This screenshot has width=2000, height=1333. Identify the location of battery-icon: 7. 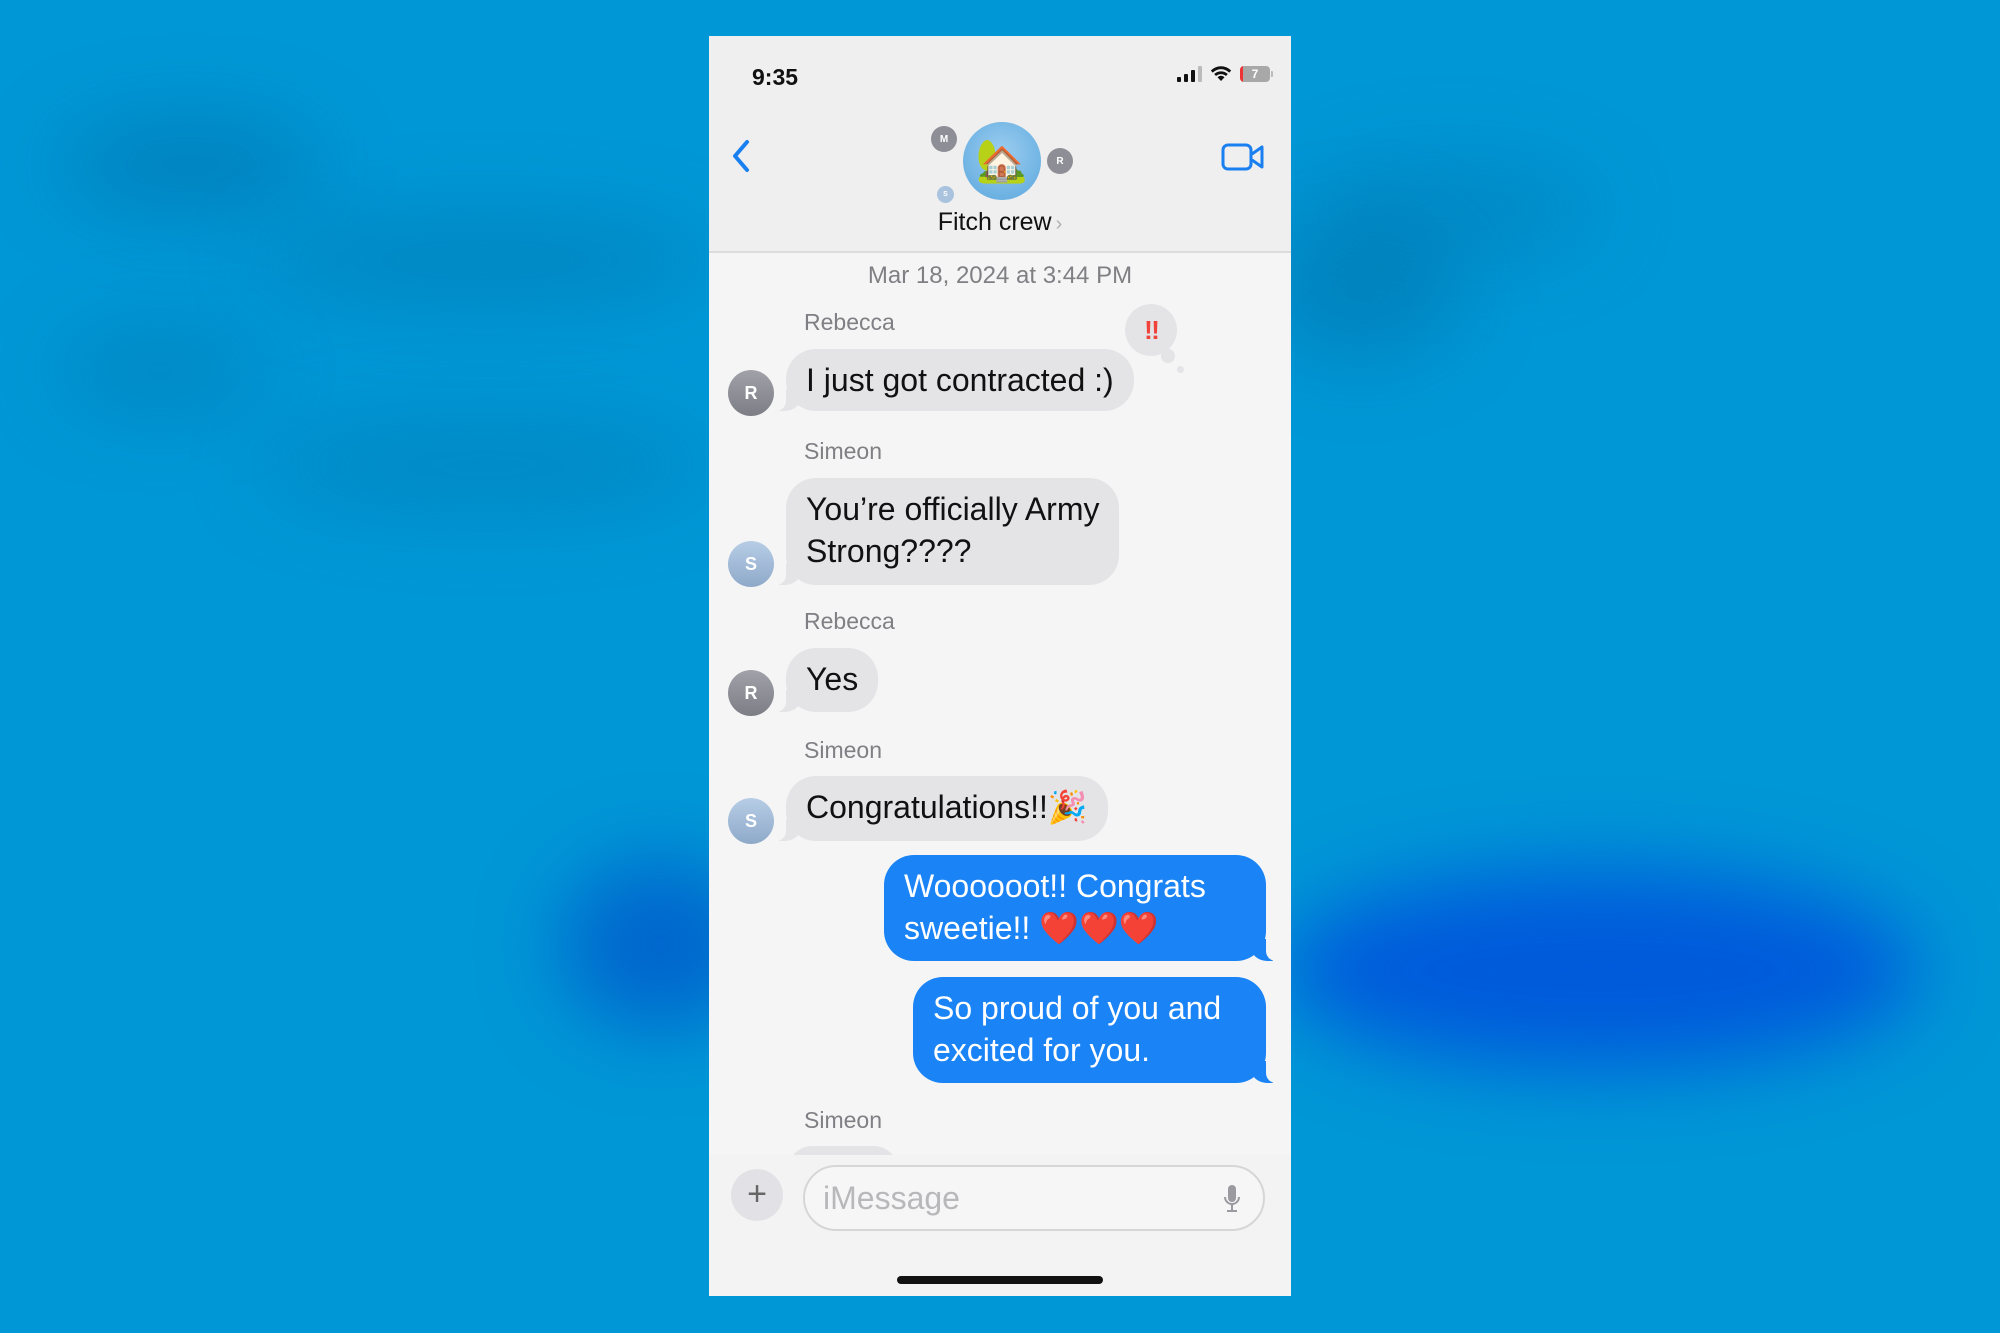
(1256, 74).